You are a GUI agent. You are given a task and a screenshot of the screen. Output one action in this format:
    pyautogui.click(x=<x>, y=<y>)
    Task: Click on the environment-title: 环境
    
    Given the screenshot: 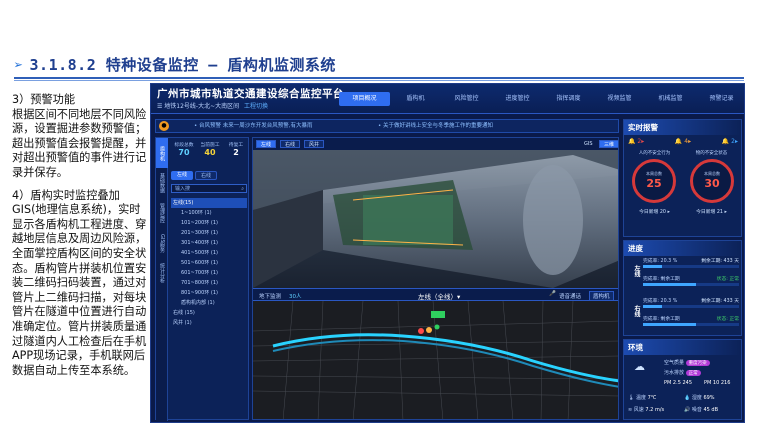 What is the action you would take?
    pyautogui.click(x=682, y=347)
    